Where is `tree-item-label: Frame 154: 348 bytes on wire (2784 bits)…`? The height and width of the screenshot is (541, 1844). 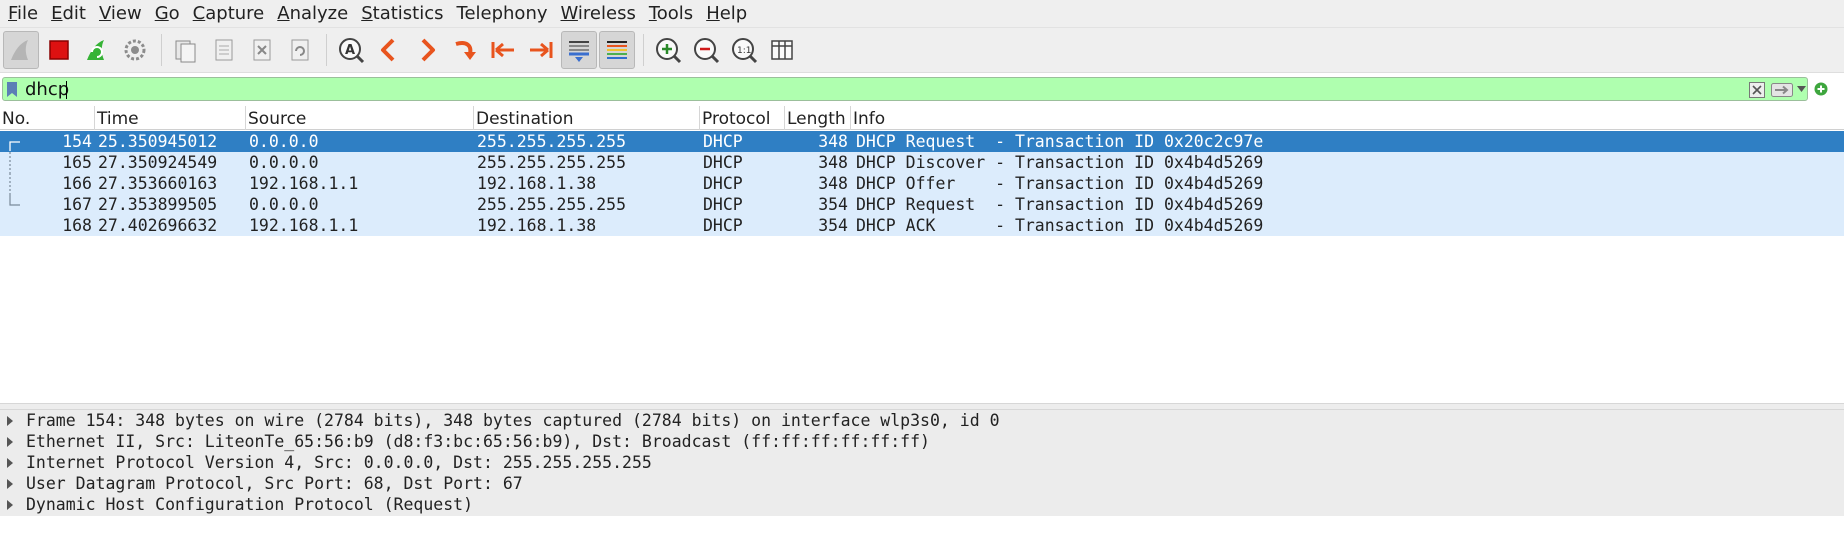 tree-item-label: Frame 154: 348 bytes on wire (2784 bits)… is located at coordinates (513, 420).